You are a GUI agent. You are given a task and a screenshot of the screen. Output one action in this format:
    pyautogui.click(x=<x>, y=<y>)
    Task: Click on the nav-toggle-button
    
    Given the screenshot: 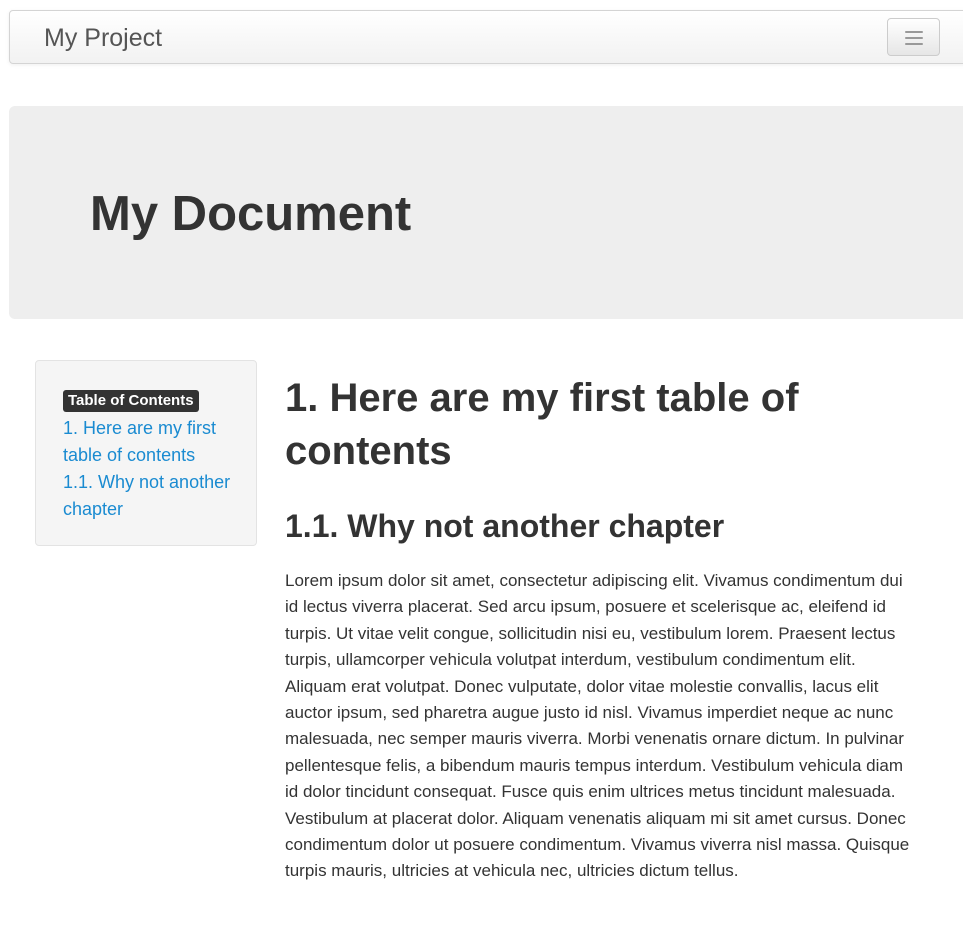 What is the action you would take?
    pyautogui.click(x=913, y=37)
    